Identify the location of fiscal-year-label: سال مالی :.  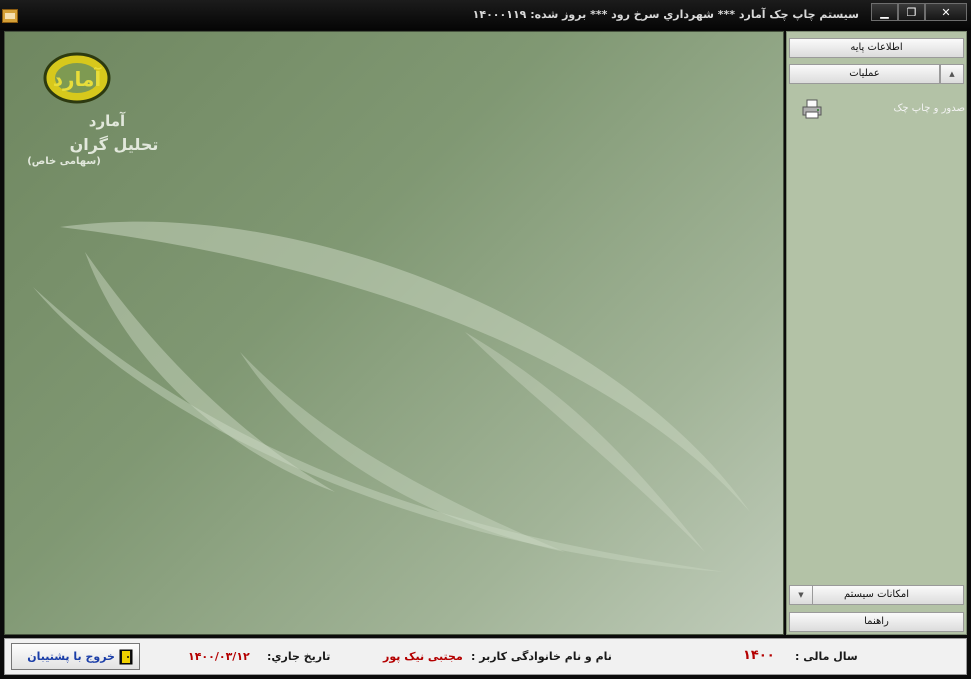
(826, 656).